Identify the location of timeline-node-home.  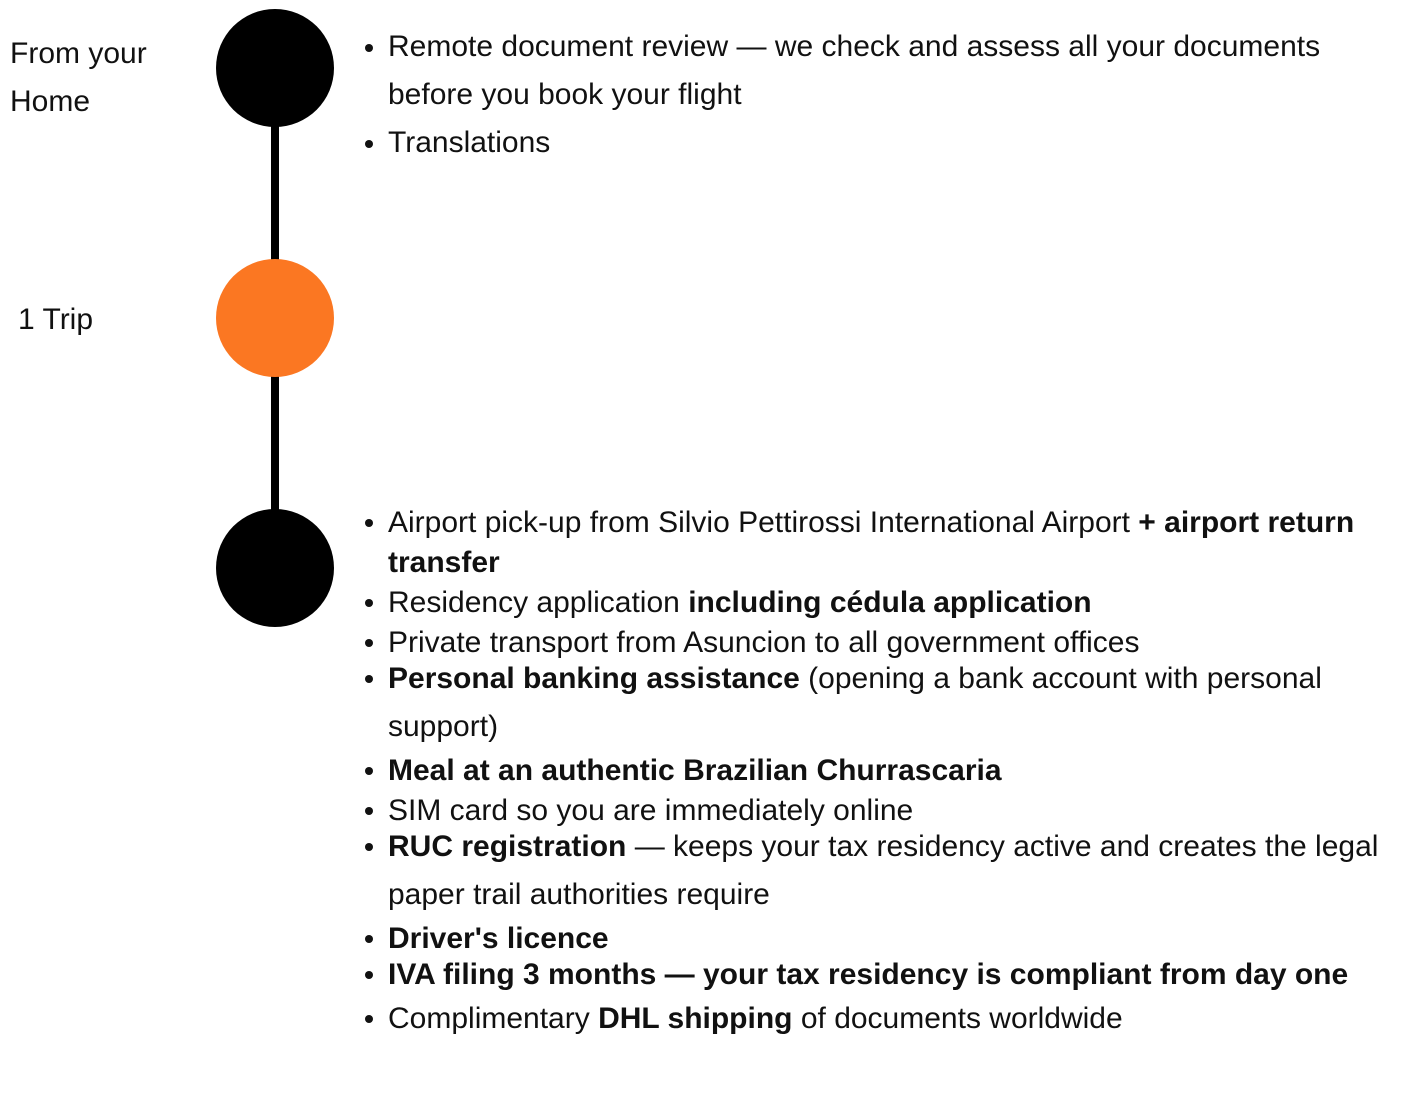
(275, 68).